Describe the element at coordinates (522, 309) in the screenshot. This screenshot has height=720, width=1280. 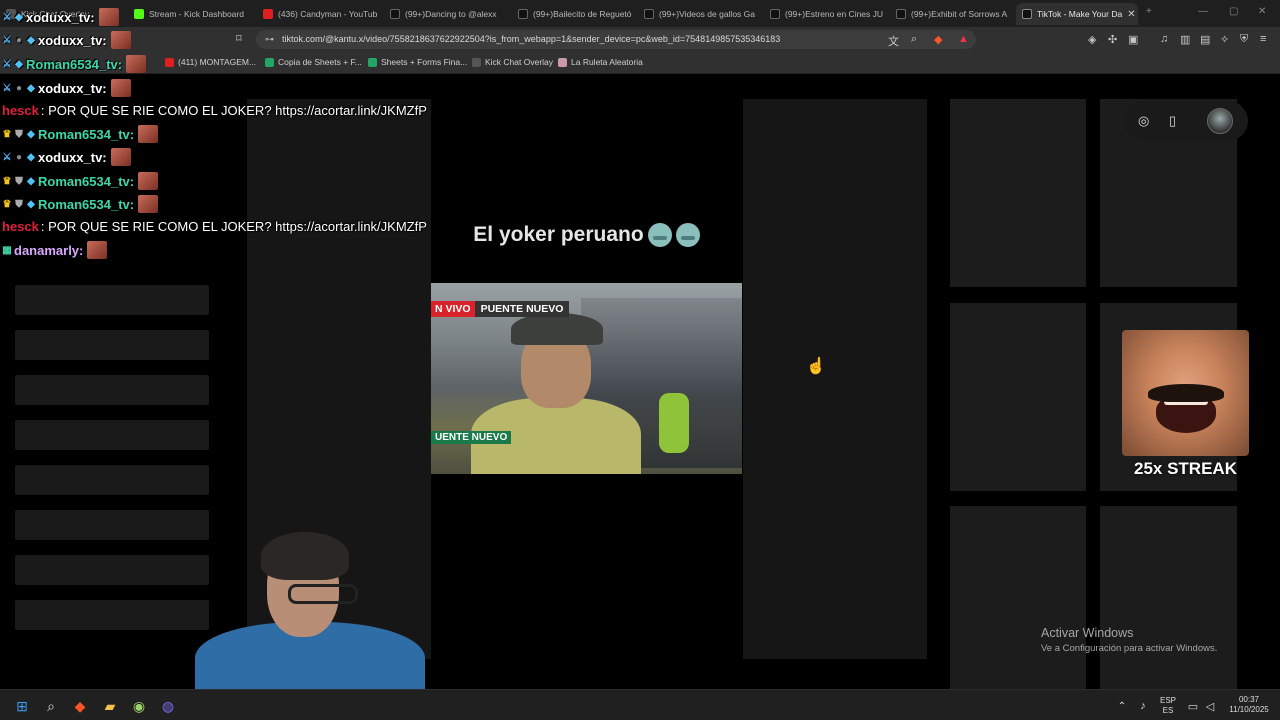
I see `location-label: PUENTE NUEVO` at that location.